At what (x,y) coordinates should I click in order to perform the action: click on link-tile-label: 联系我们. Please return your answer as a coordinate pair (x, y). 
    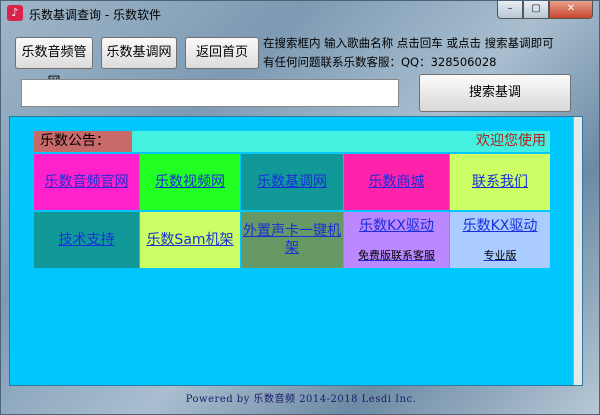
    Looking at the image, I should click on (500, 181).